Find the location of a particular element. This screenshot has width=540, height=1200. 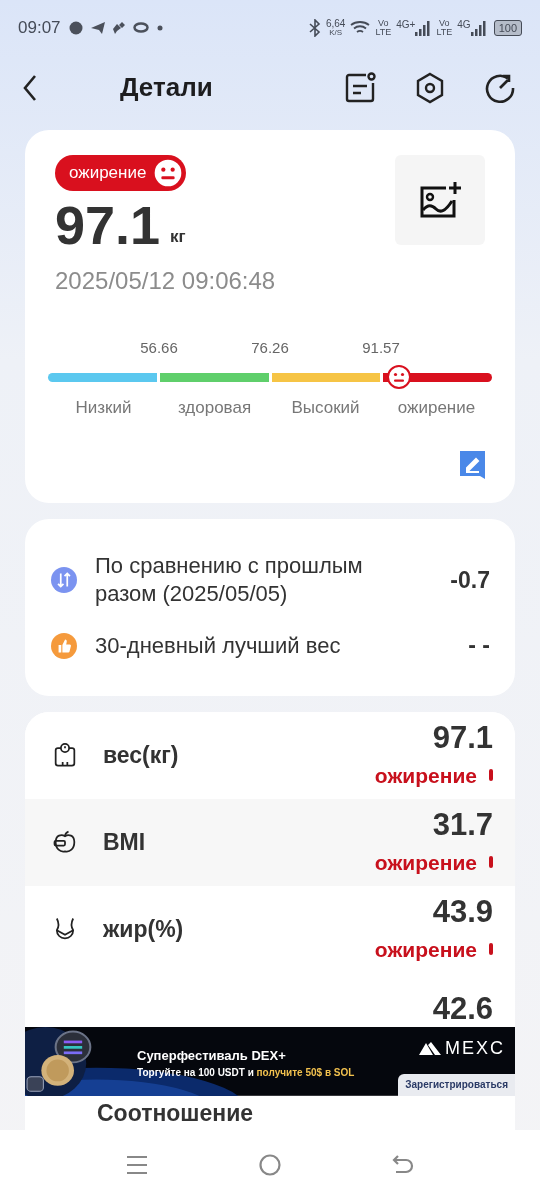

thumbs-up-icon is located at coordinates (64, 645).